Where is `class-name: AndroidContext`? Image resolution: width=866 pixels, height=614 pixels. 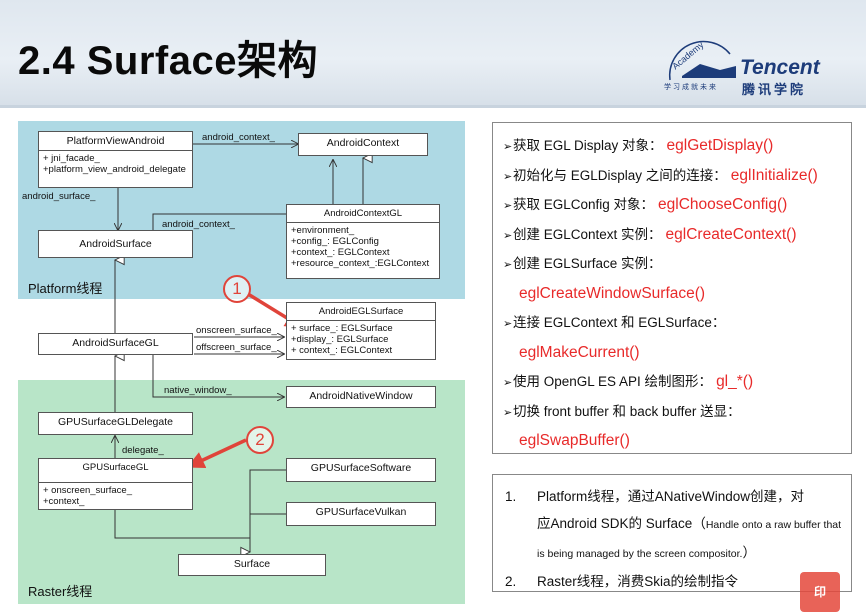 class-name: AndroidContext is located at coordinates (363, 143).